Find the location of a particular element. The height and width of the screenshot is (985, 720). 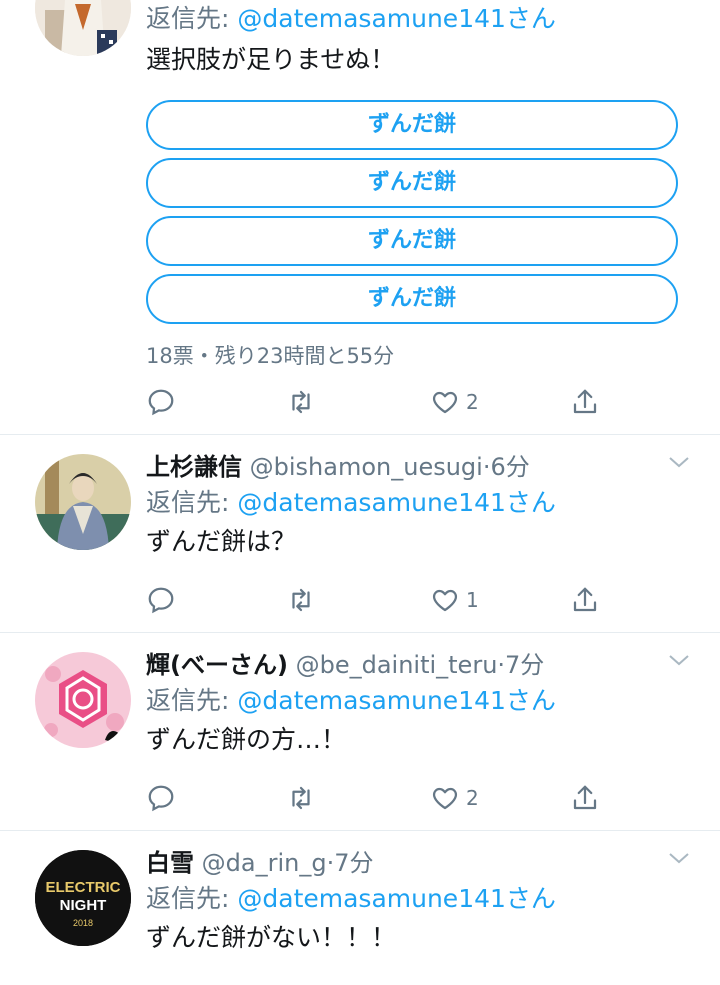

avatar-kamon-image is located at coordinates (83, 700).